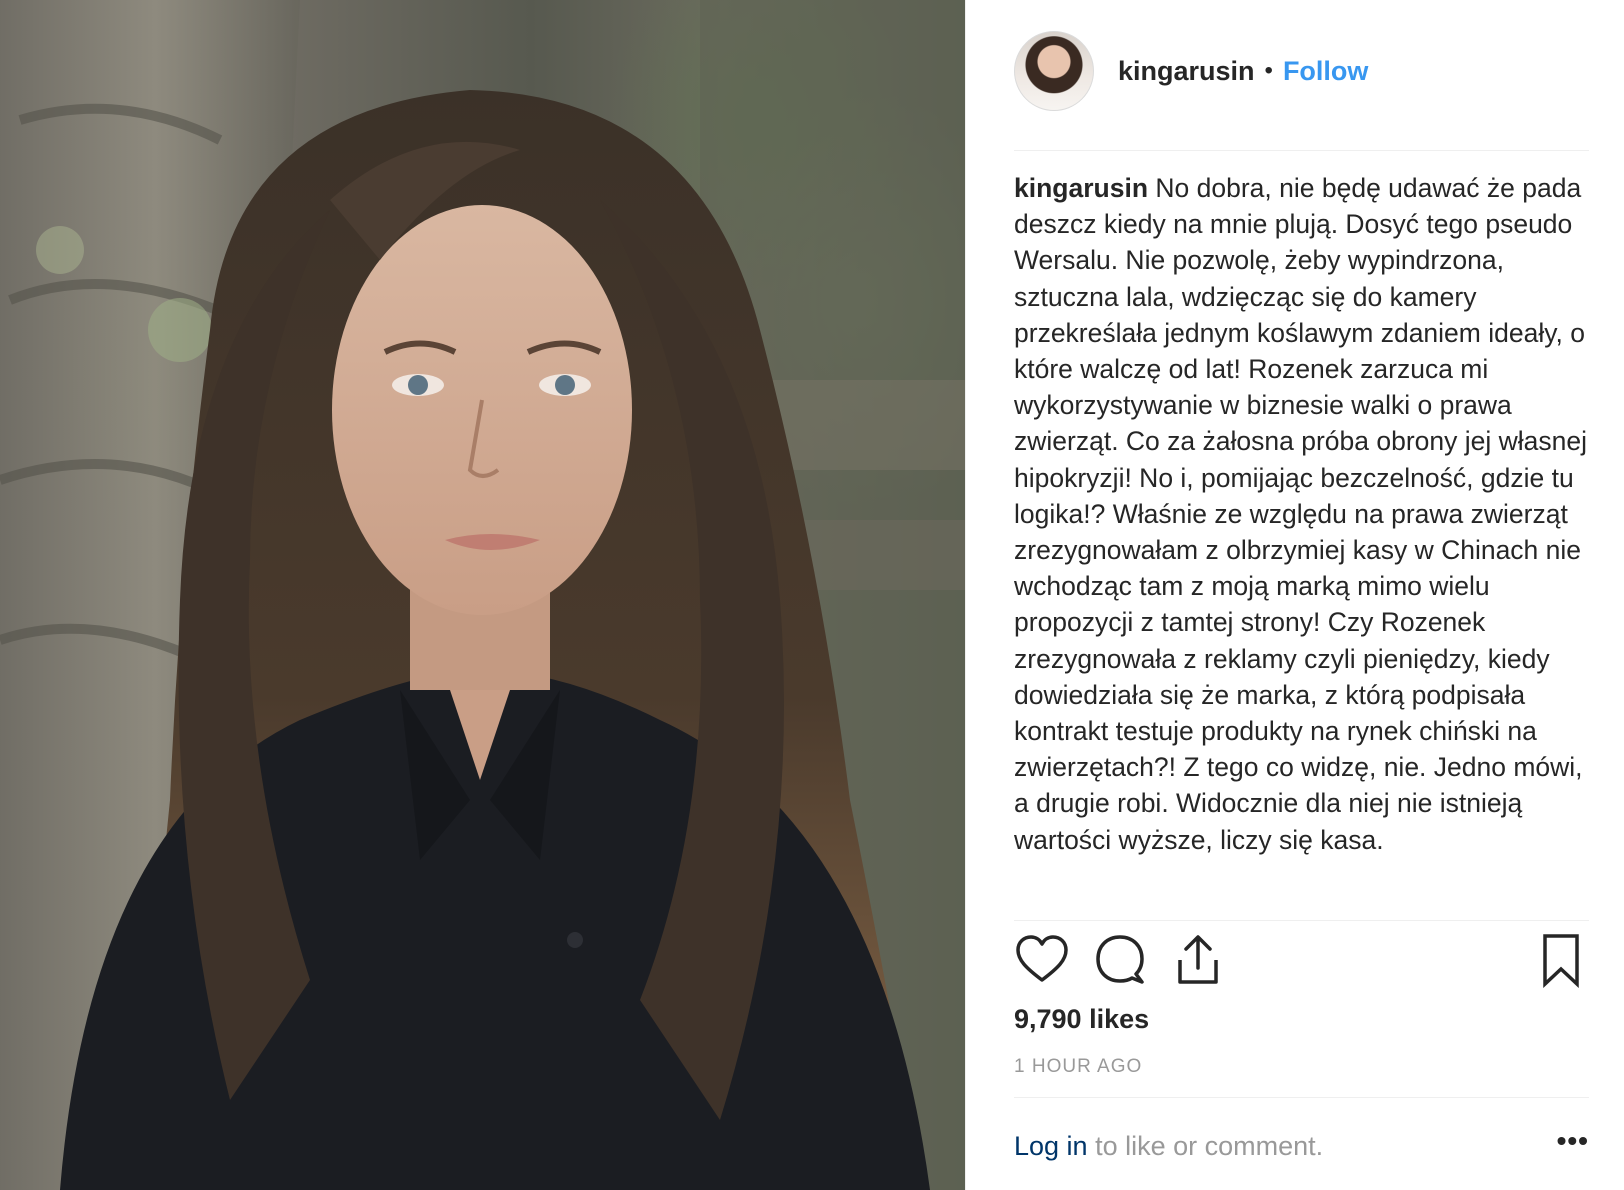 This screenshot has height=1190, width=1624. I want to click on share-icon, so click(1198, 959).